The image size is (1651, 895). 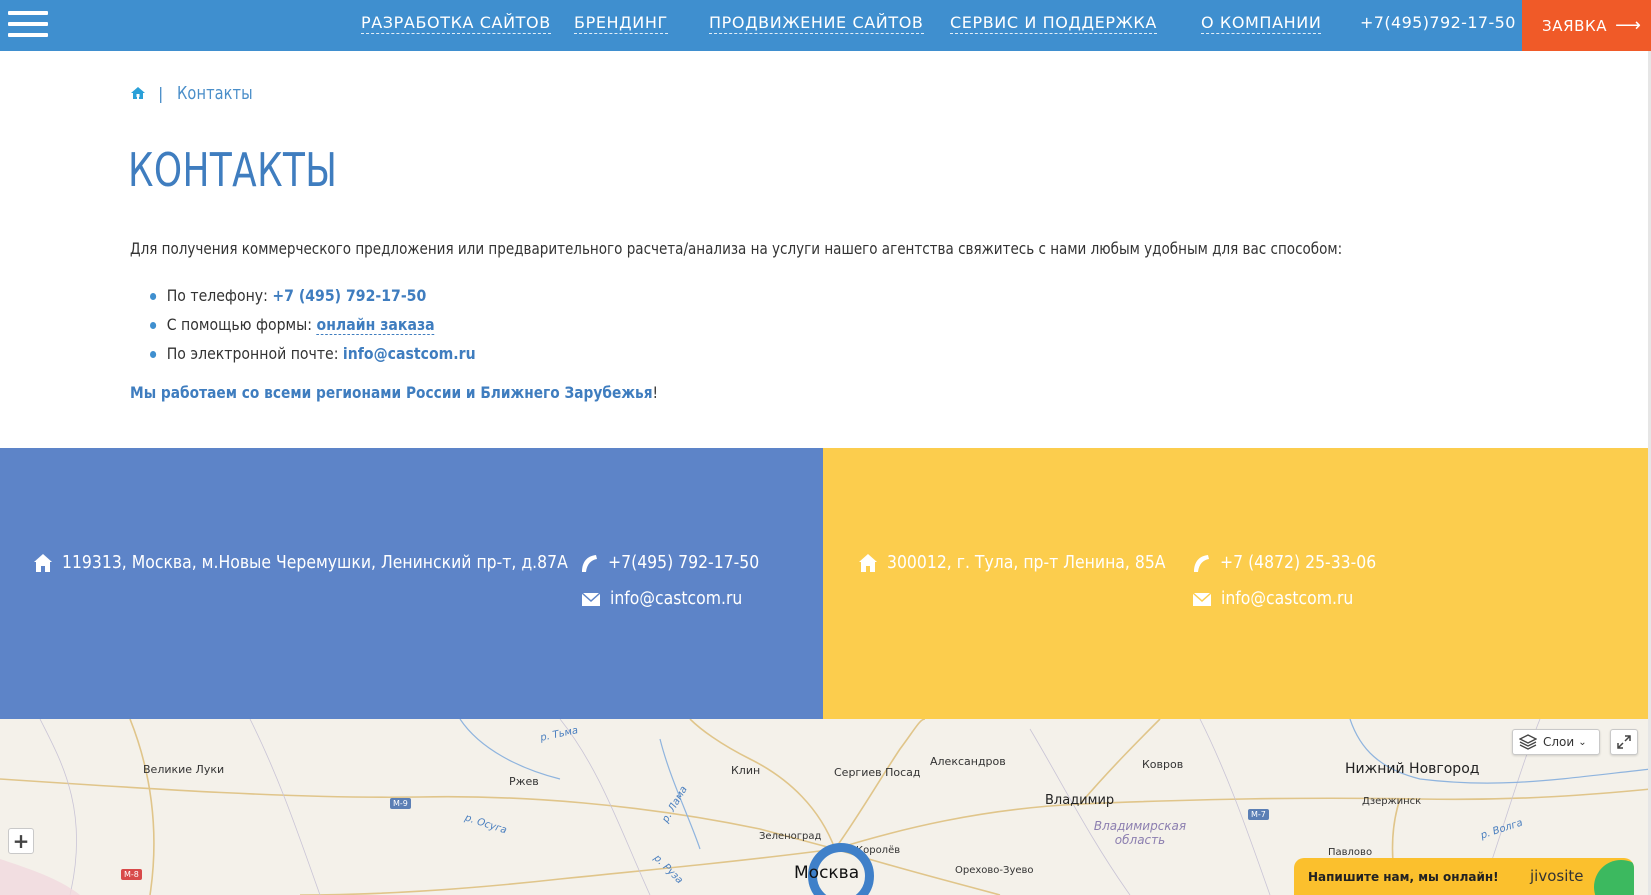 I want to click on nav-web-development: РАЗРАБОТКА САЙТОВ, so click(x=456, y=23).